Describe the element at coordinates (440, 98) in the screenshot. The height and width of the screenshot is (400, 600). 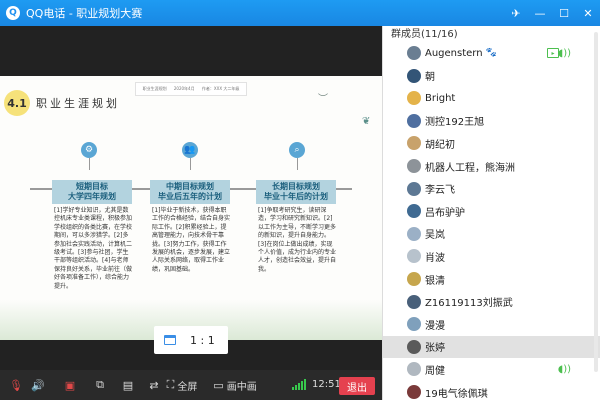
I see `member-name: Bright` at that location.